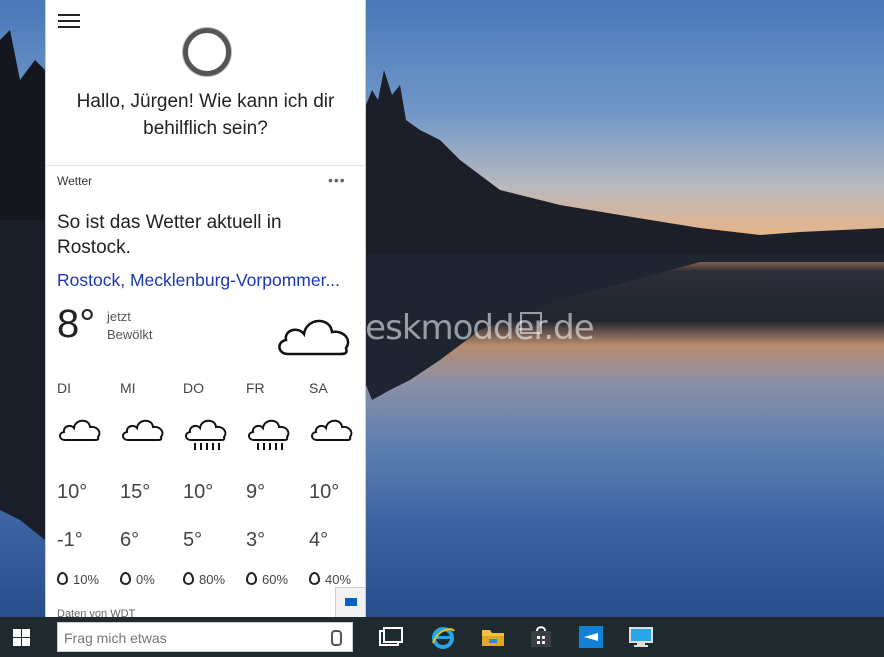 The width and height of the screenshot is (884, 657). Describe the element at coordinates (256, 540) in the screenshot. I see `low-temp: 3°` at that location.